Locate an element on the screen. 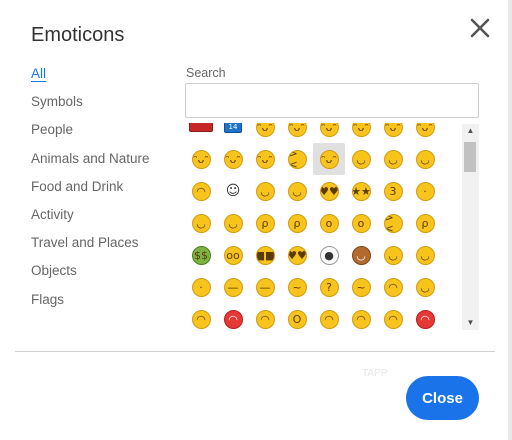 This screenshot has height=440, width=512. search-input is located at coordinates (332, 100).